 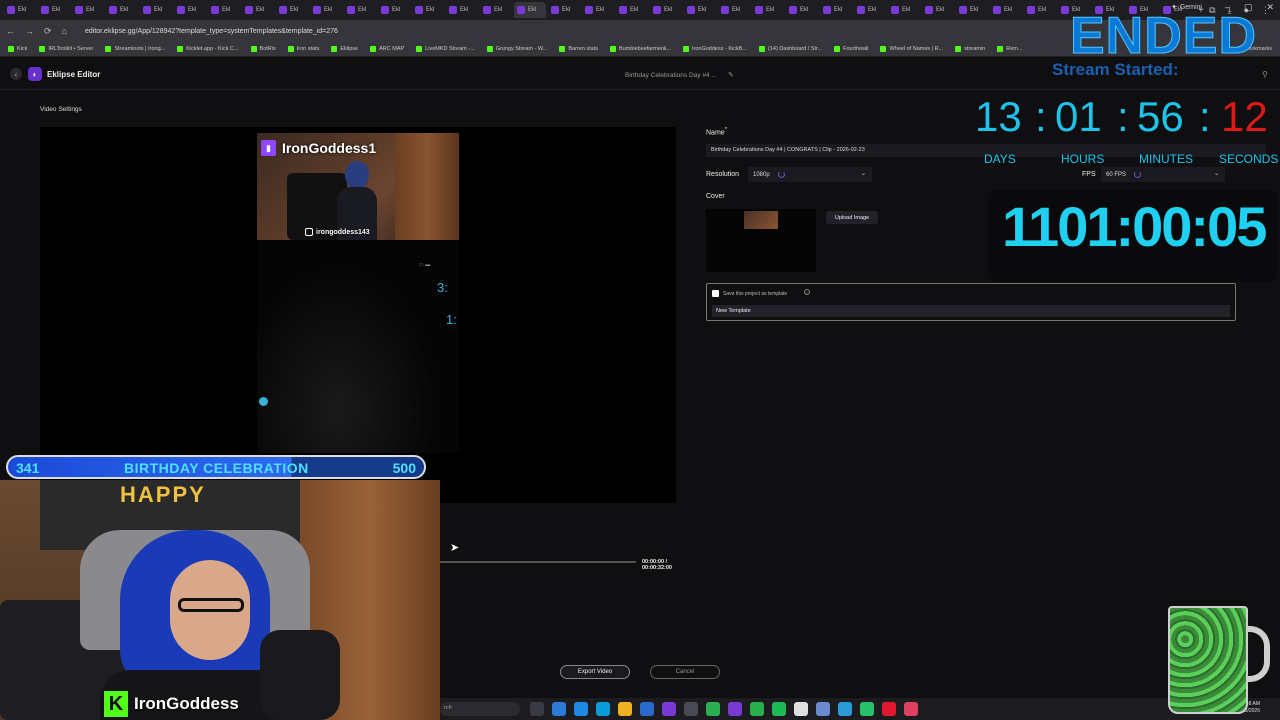 I want to click on info-icon: i, so click(x=807, y=292).